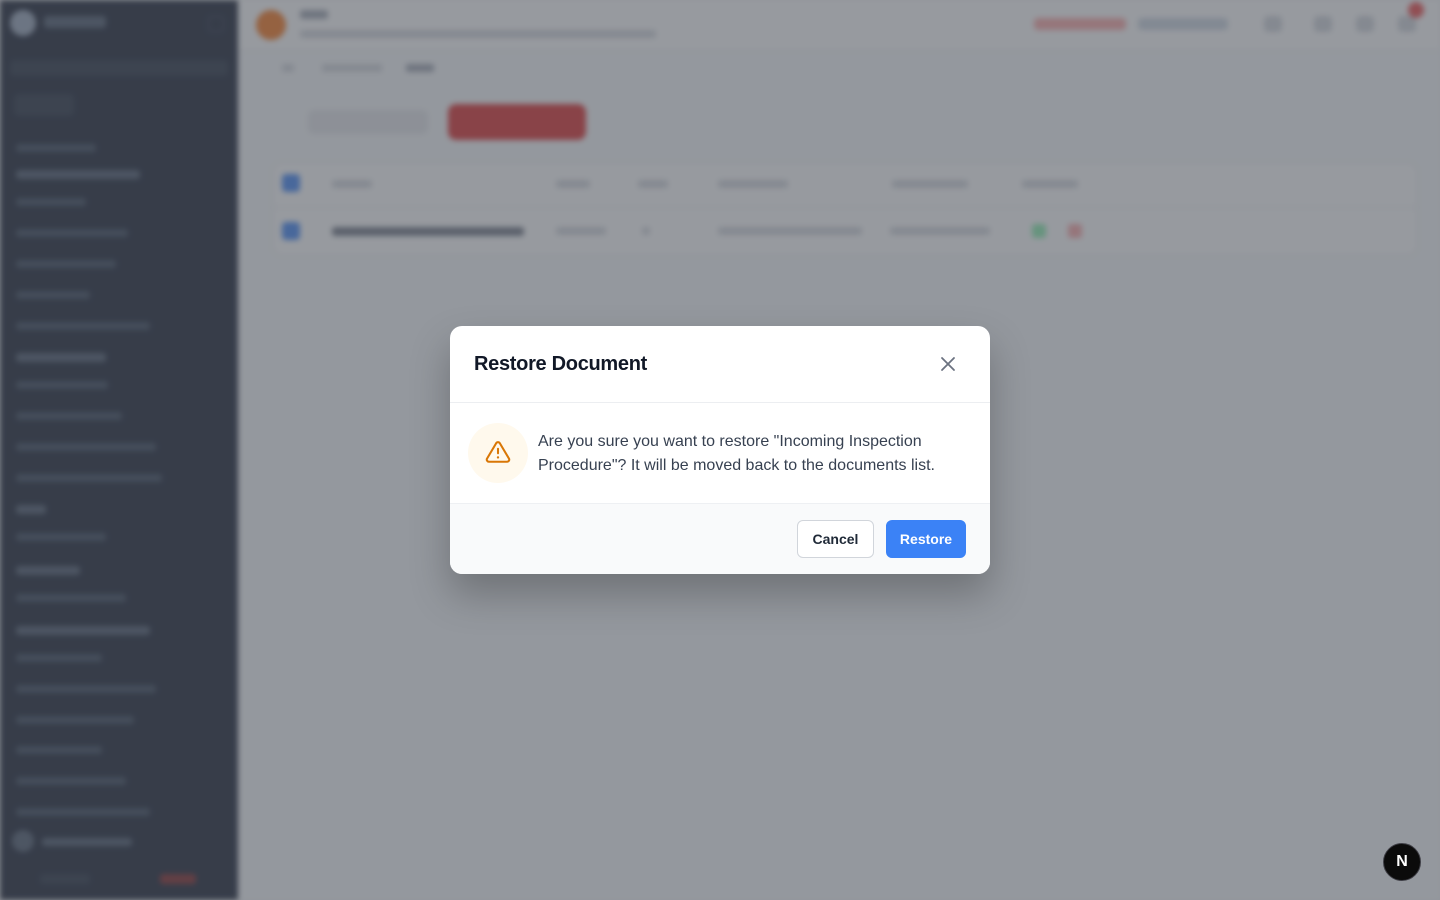  I want to click on dialog-header: Restore Document, so click(720, 364).